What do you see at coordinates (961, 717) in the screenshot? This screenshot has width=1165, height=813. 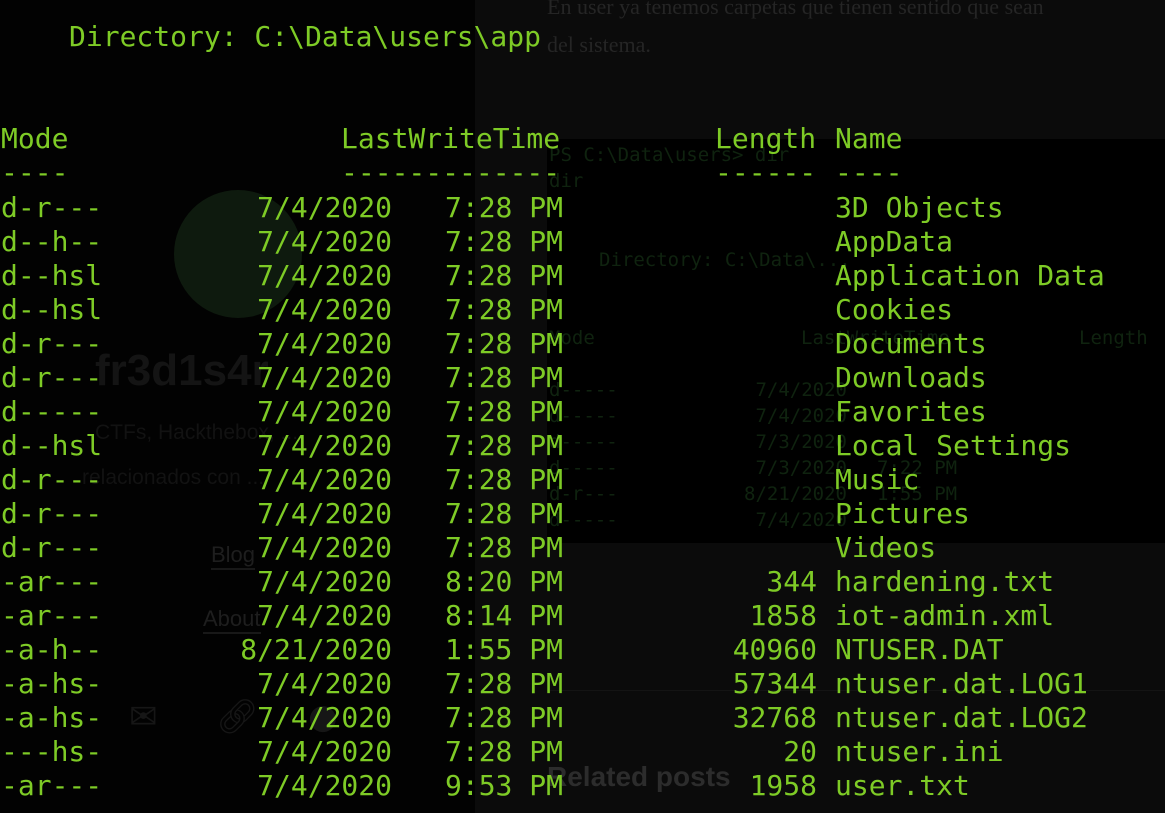 I see `entry-name: ntuser.dat.LOG2` at bounding box center [961, 717].